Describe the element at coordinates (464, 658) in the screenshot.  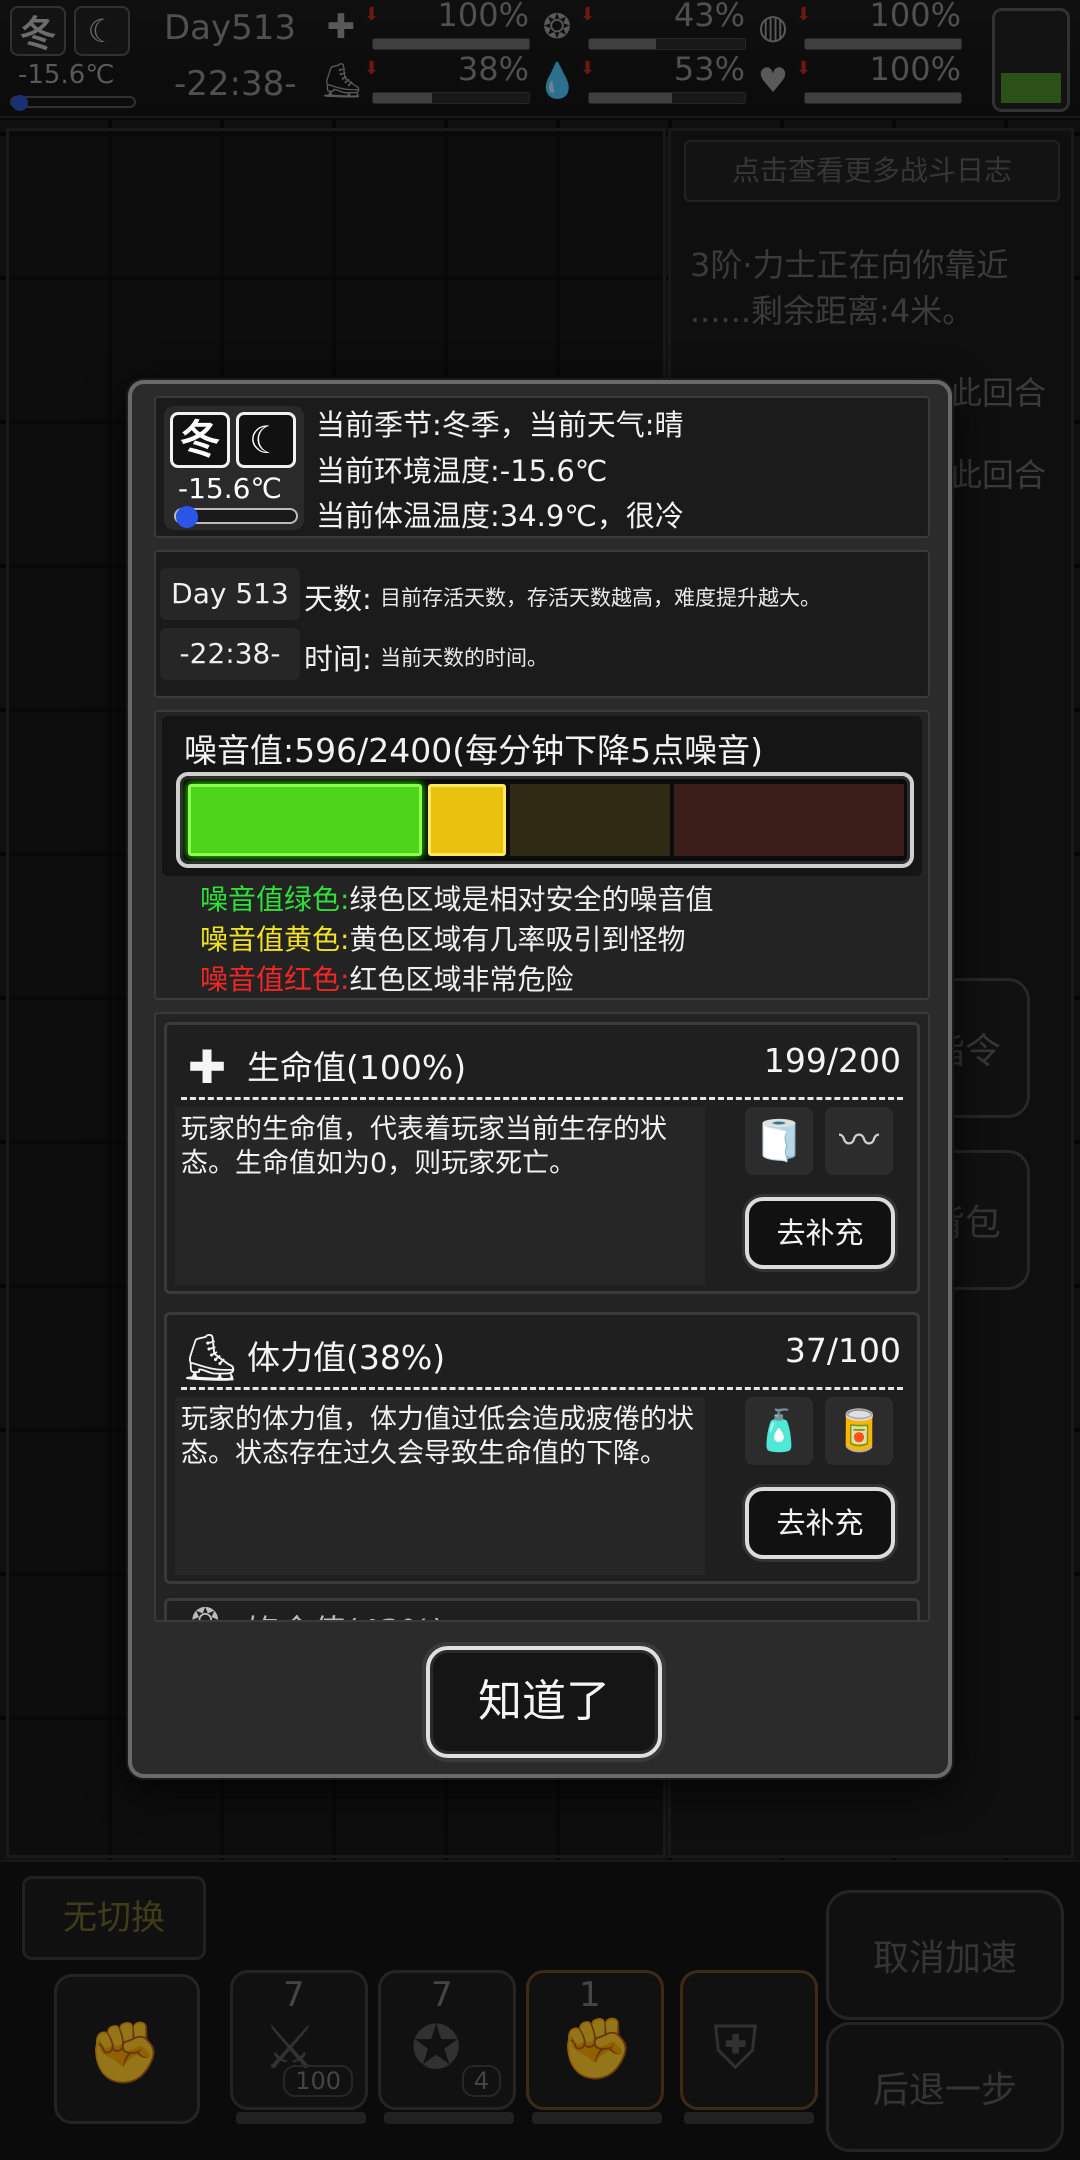
I see `time-description: 当前天数的时间。` at that location.